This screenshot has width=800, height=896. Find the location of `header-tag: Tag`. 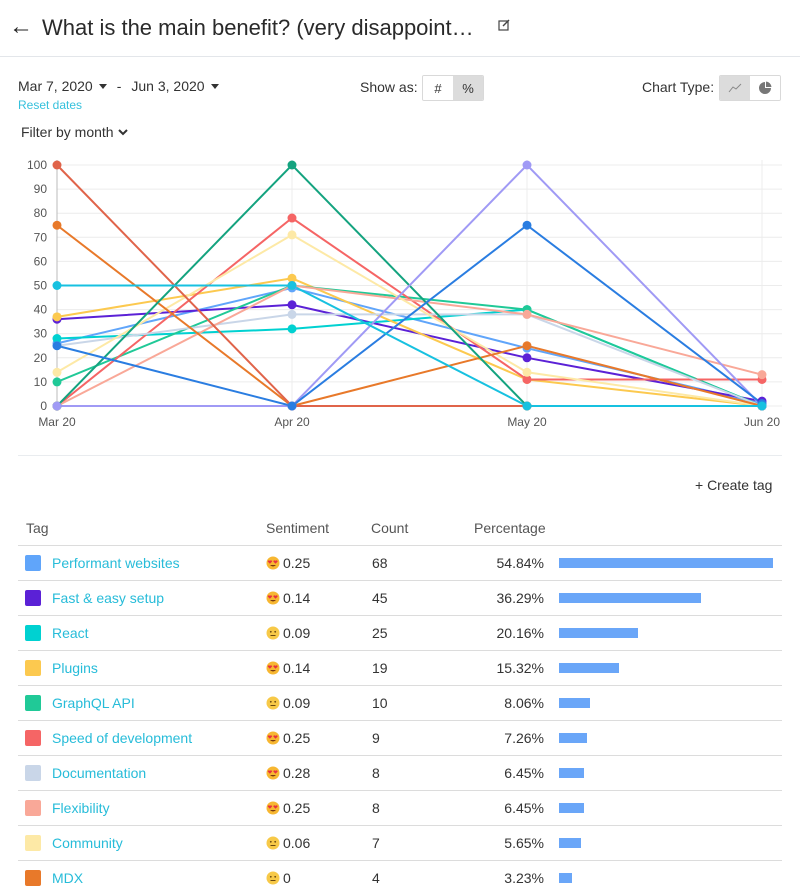

header-tag: Tag is located at coordinates (37, 528).